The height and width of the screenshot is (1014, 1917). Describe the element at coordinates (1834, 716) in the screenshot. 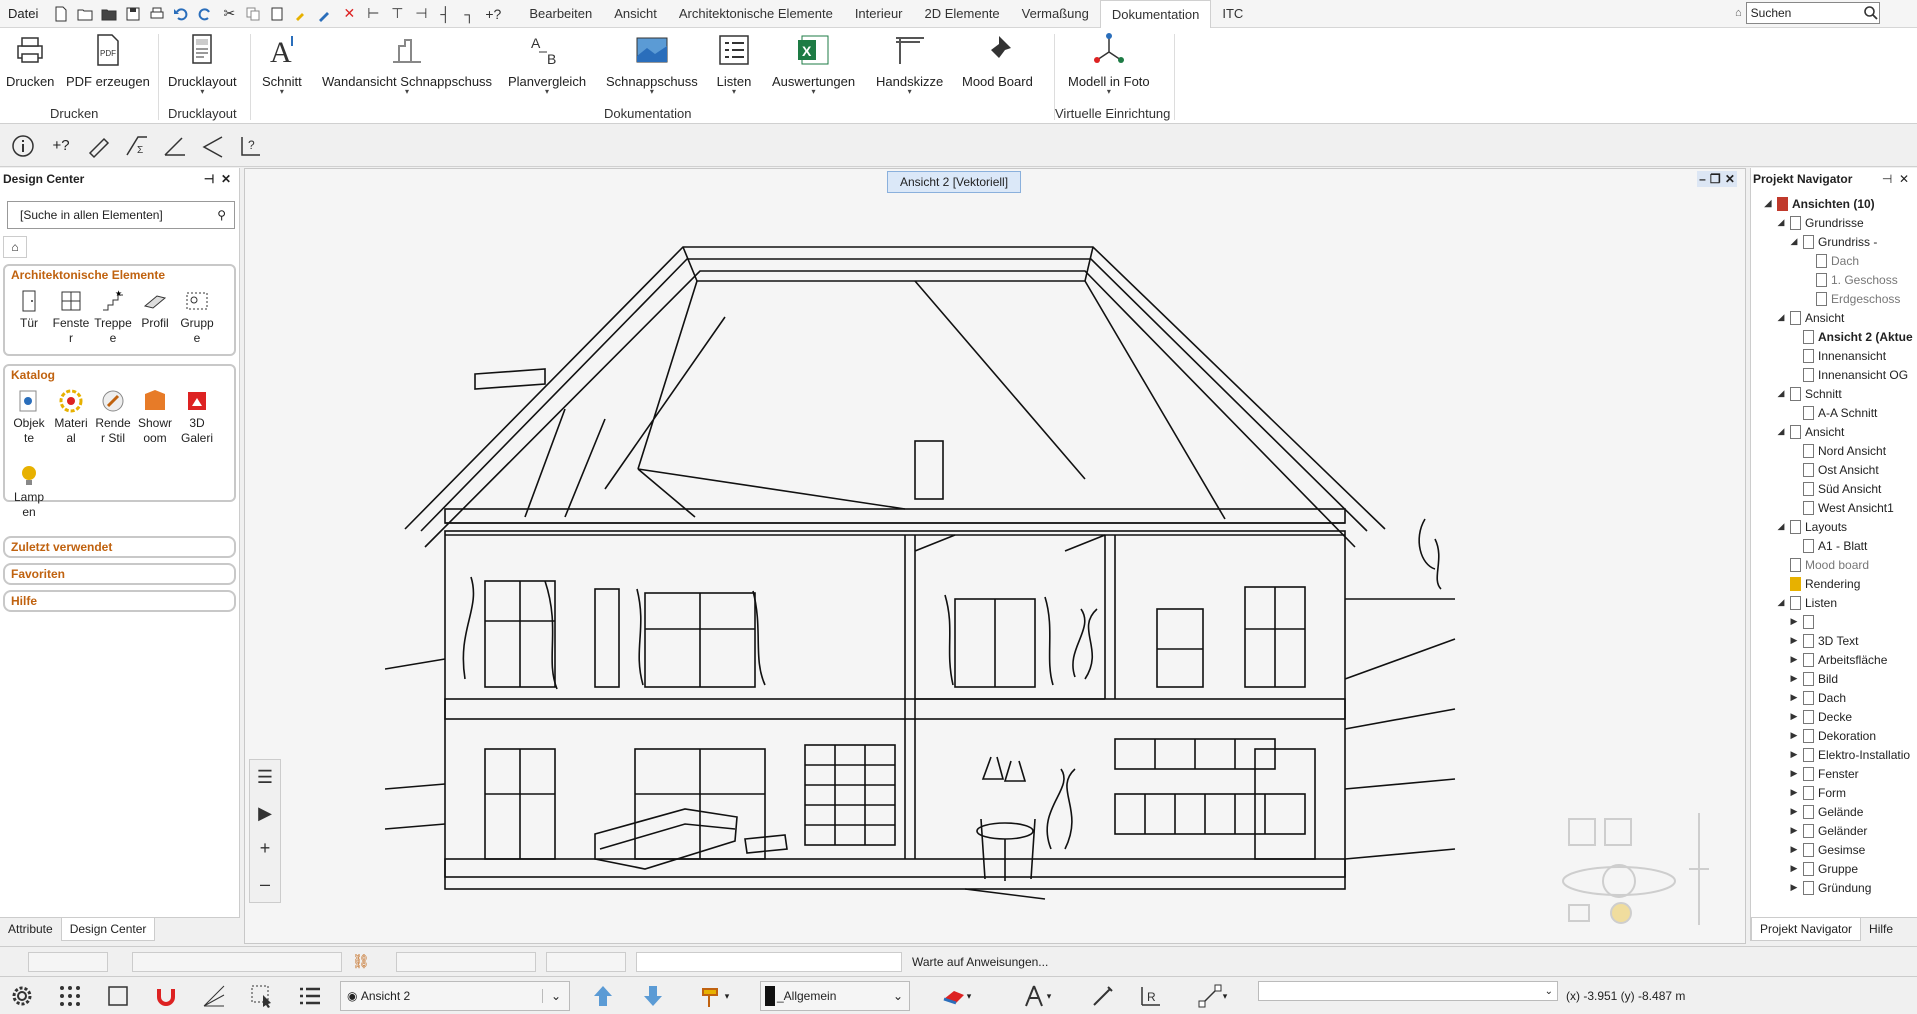

I see `tree-item: ▶ Decke` at that location.